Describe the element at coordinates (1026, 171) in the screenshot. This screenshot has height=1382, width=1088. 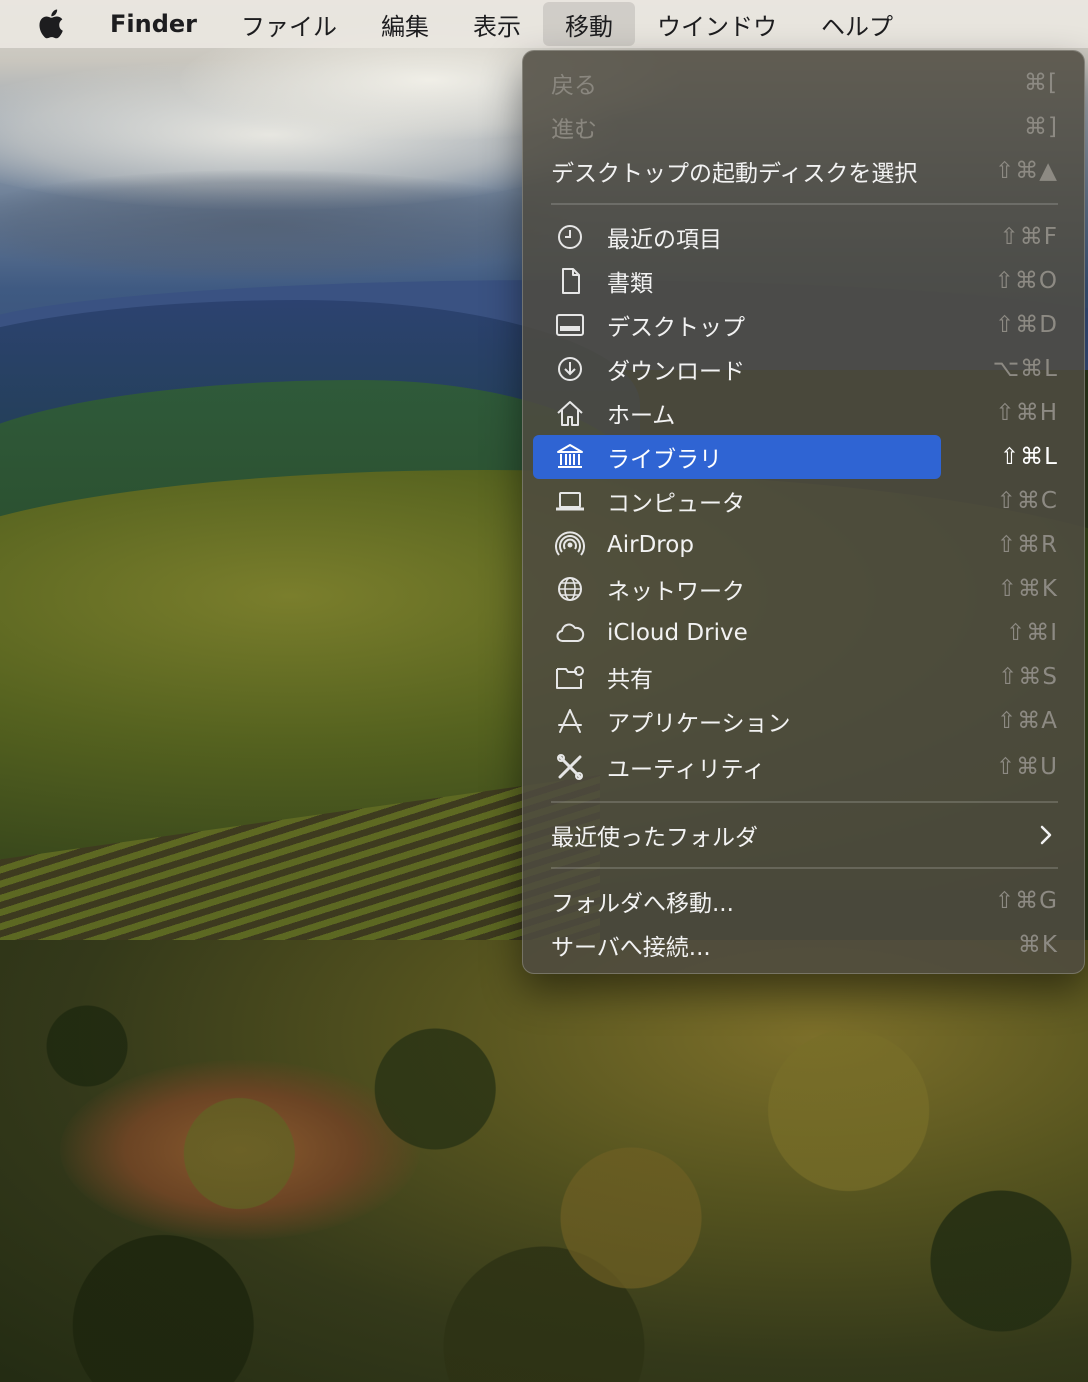
I see `shortcut: ⇧⌘▲` at that location.